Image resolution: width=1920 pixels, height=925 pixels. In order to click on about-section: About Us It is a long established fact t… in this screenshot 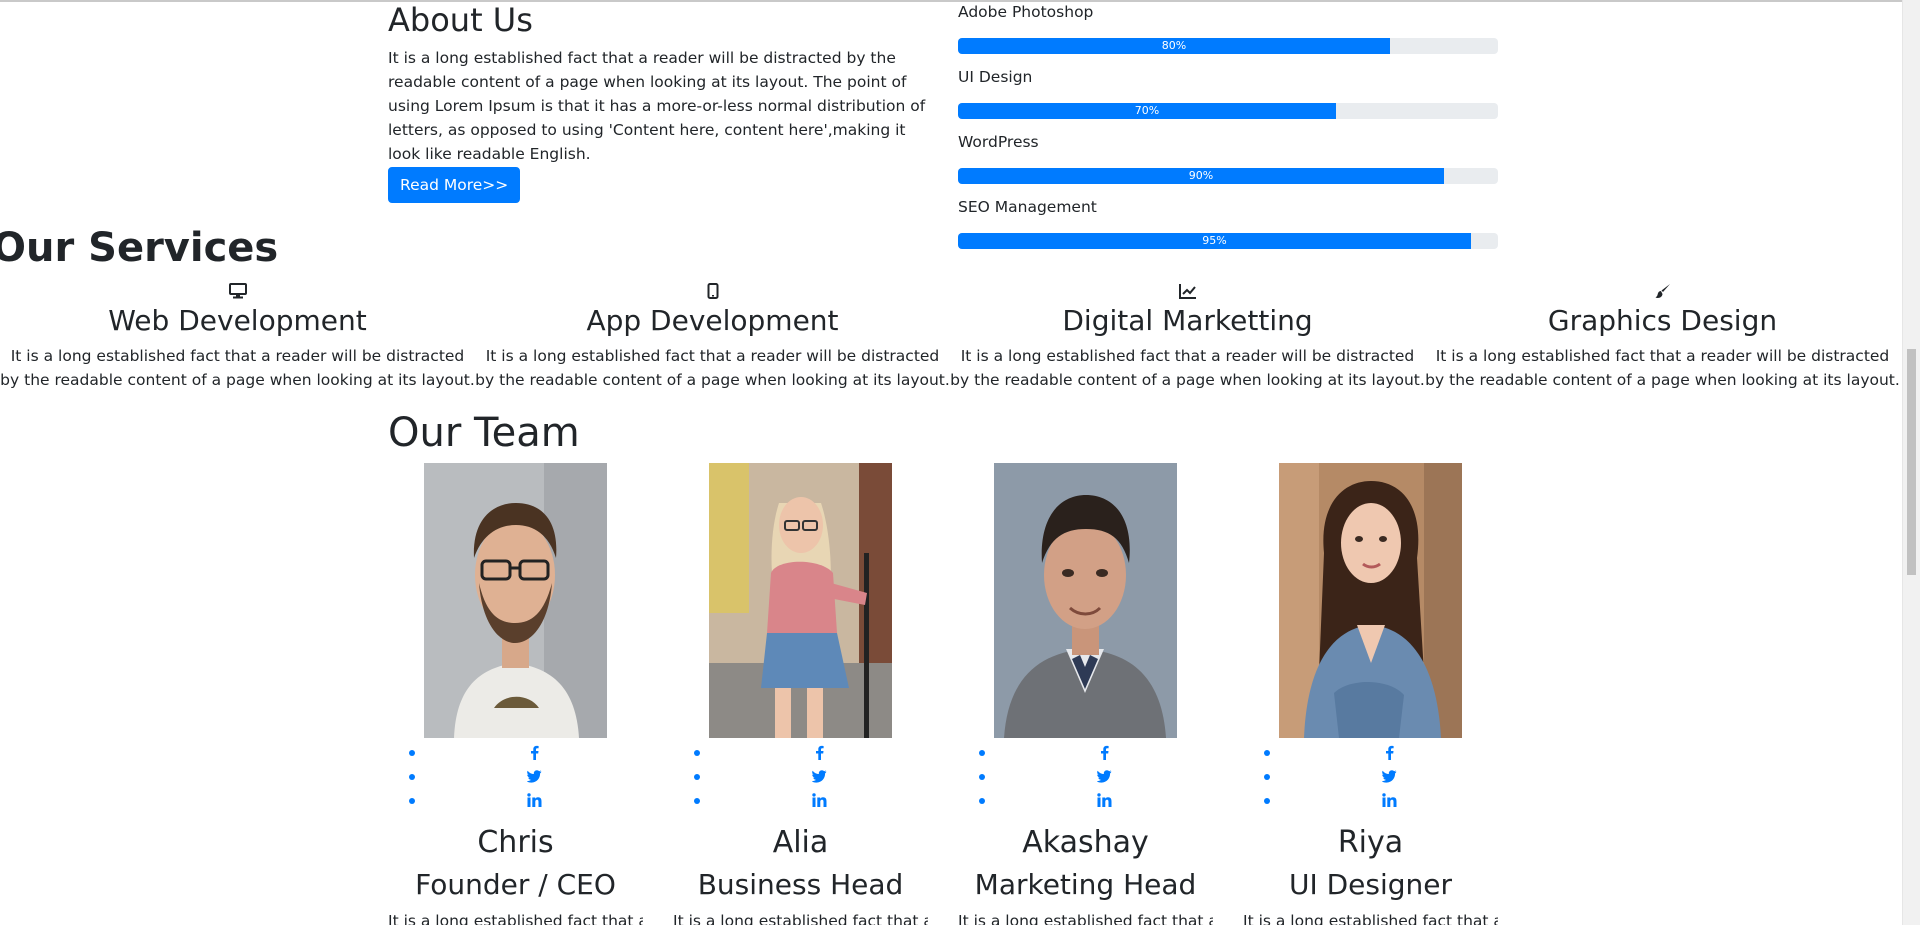, I will do `click(658, 101)`.